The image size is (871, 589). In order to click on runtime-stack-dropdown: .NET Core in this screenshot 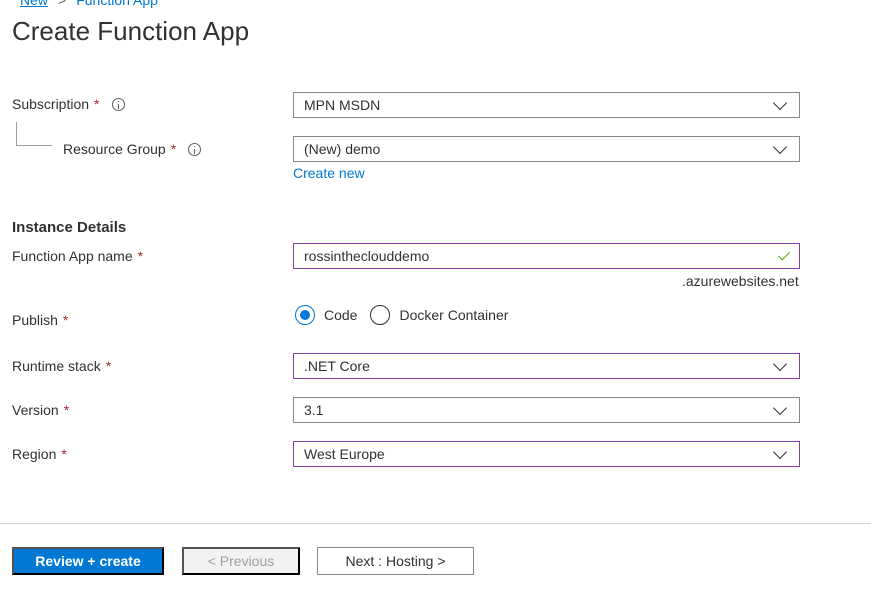, I will do `click(546, 366)`.